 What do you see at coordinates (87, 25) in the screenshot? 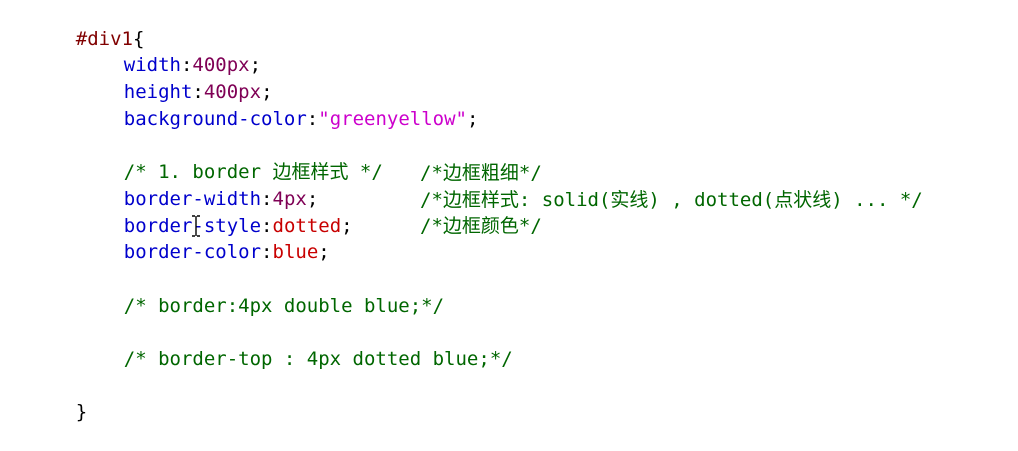
I see `selector-line: #div1{` at bounding box center [87, 25].